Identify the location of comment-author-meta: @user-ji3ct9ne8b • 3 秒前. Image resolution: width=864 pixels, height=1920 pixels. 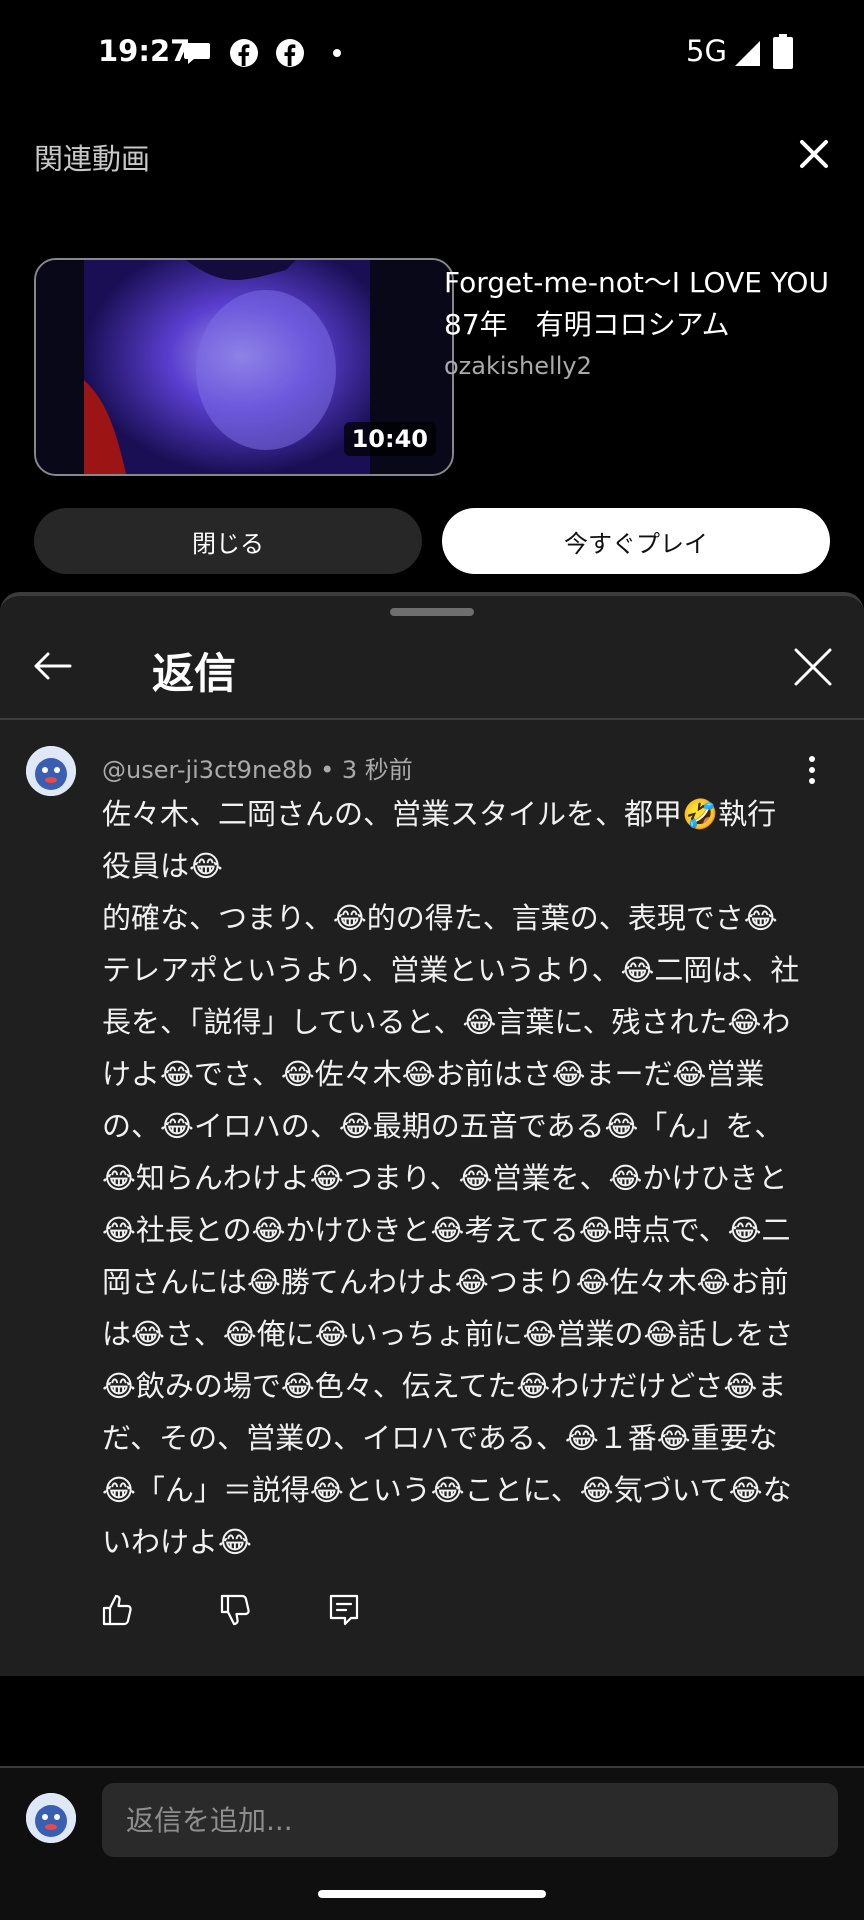
(257, 770).